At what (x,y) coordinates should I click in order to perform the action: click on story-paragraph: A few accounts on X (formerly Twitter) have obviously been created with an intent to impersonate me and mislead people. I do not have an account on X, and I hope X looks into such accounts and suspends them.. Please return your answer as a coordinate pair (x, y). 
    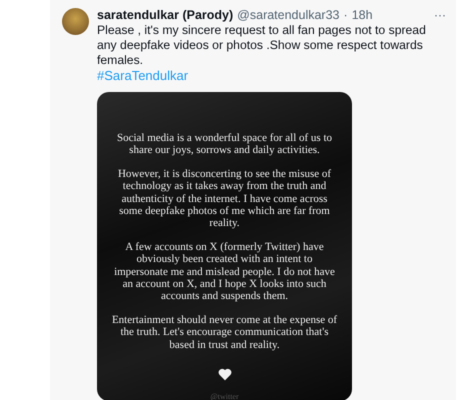
    Looking at the image, I should click on (224, 271).